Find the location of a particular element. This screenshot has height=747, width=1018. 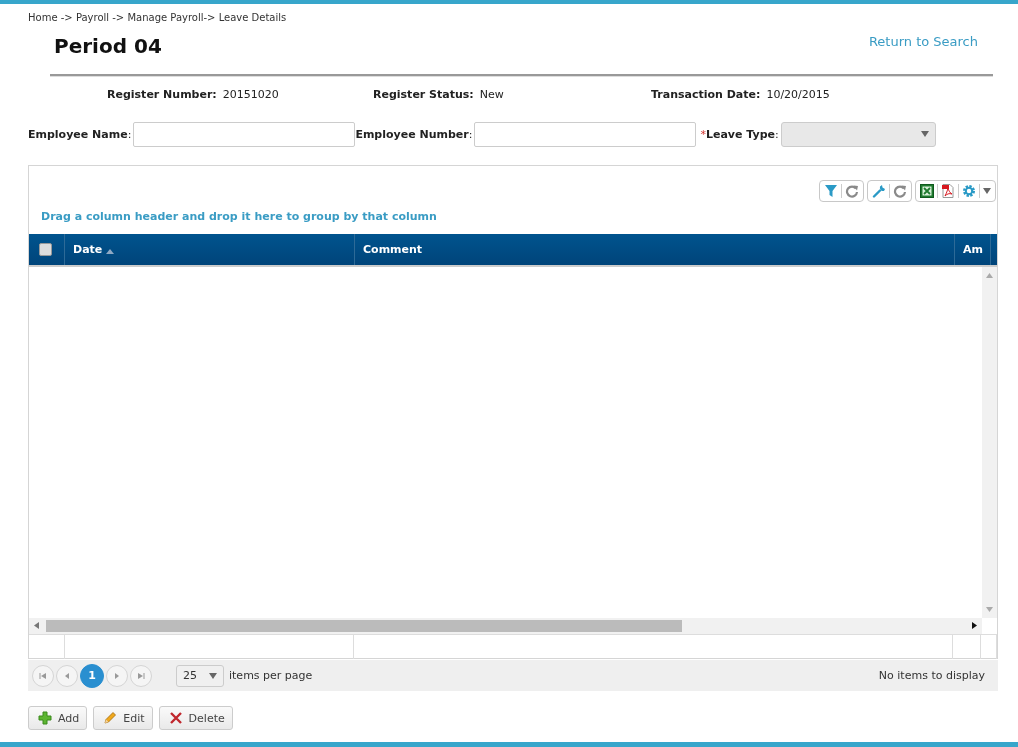

previous-page-icon is located at coordinates (67, 675).